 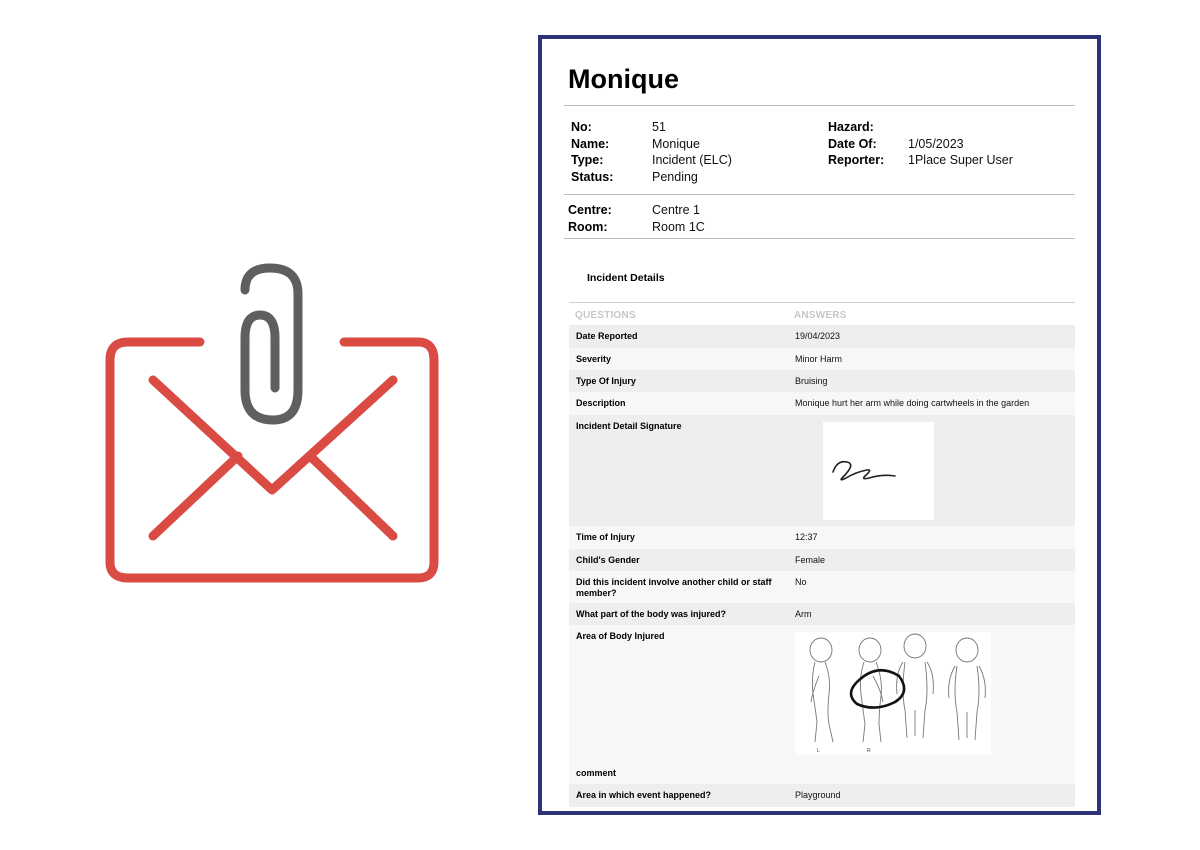 What do you see at coordinates (811, 381) in the screenshot?
I see `answer-type-of-injury: Bruising` at bounding box center [811, 381].